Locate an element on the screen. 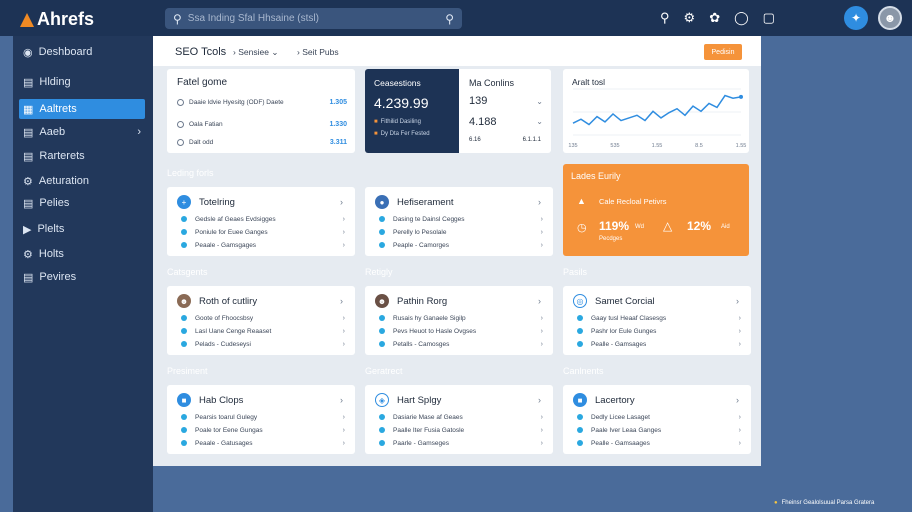  stats-card-light: Ma Conlins 139 ⌄ 4.188 ⌄ 6.16 6.1.1.1 is located at coordinates (505, 111).